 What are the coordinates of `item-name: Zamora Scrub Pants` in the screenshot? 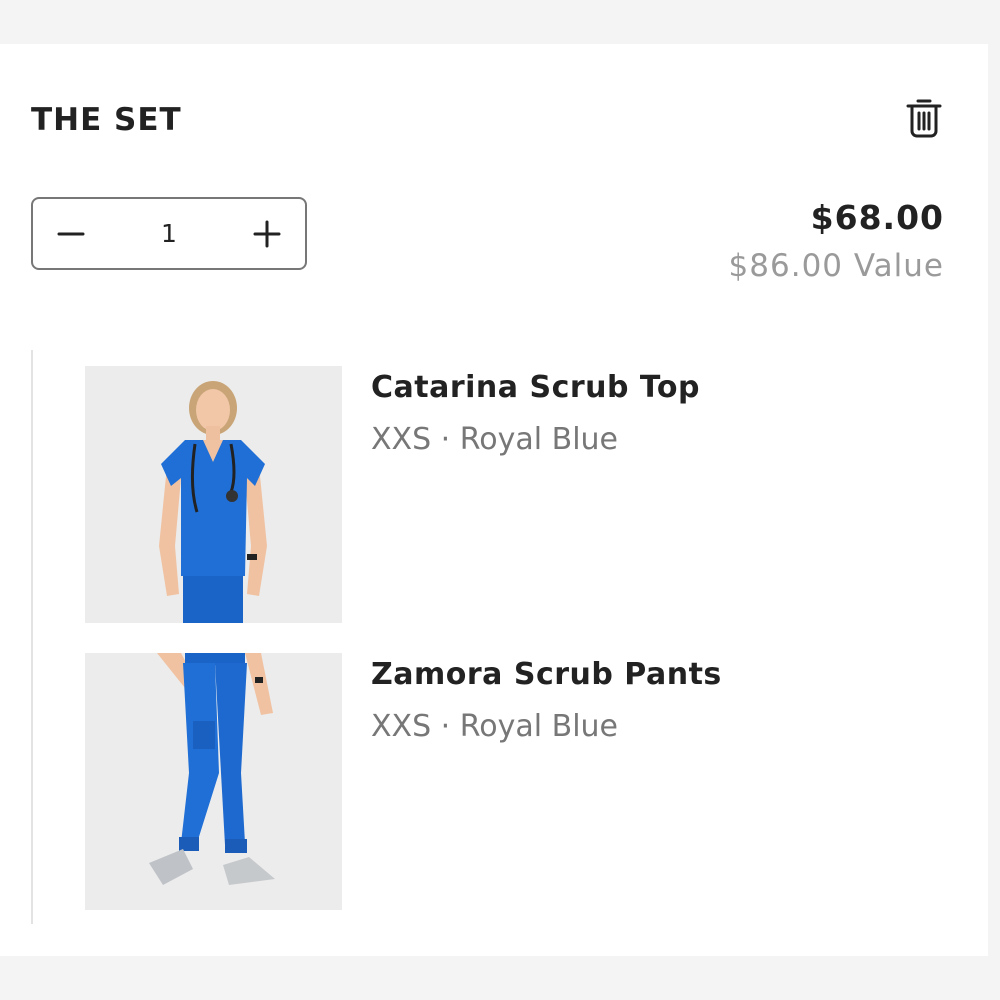 It's located at (546, 674).